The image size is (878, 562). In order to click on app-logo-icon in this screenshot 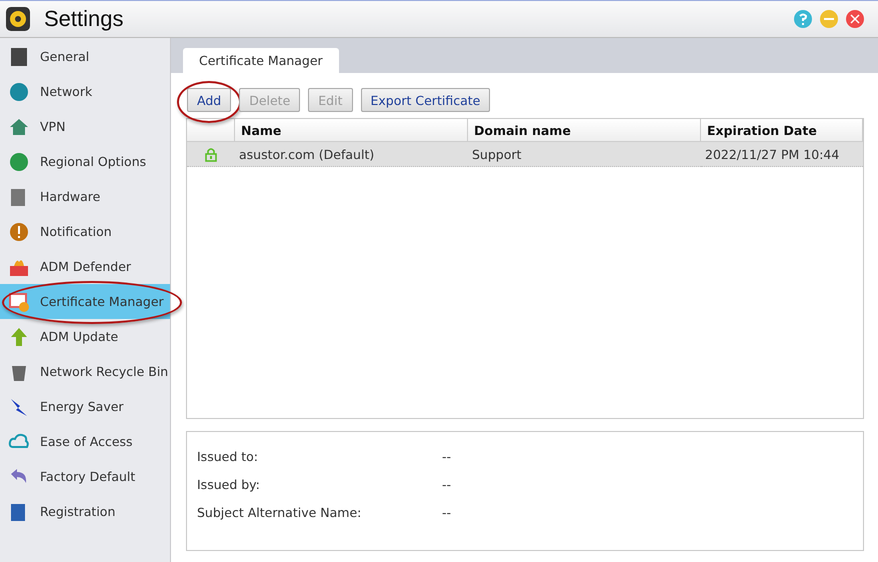, I will do `click(18, 19)`.